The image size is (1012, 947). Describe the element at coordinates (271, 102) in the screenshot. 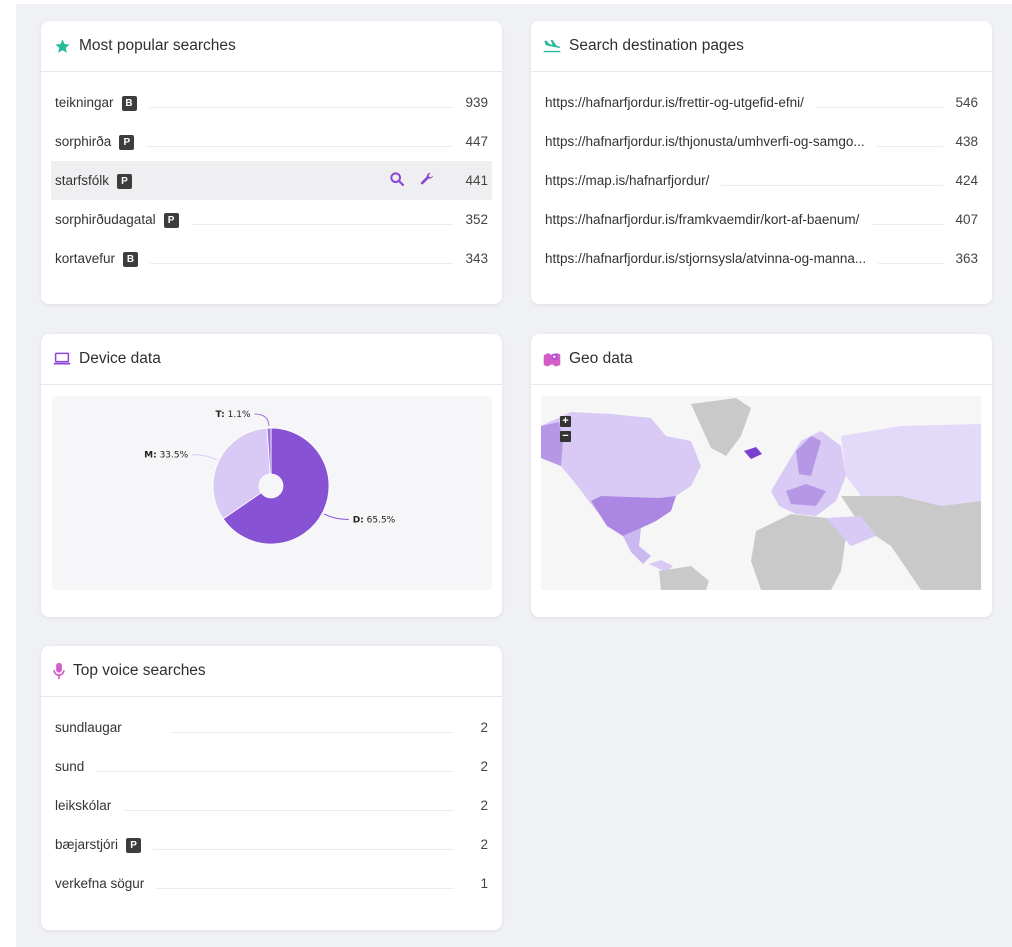

I see `list-item: teikningar B 939` at that location.